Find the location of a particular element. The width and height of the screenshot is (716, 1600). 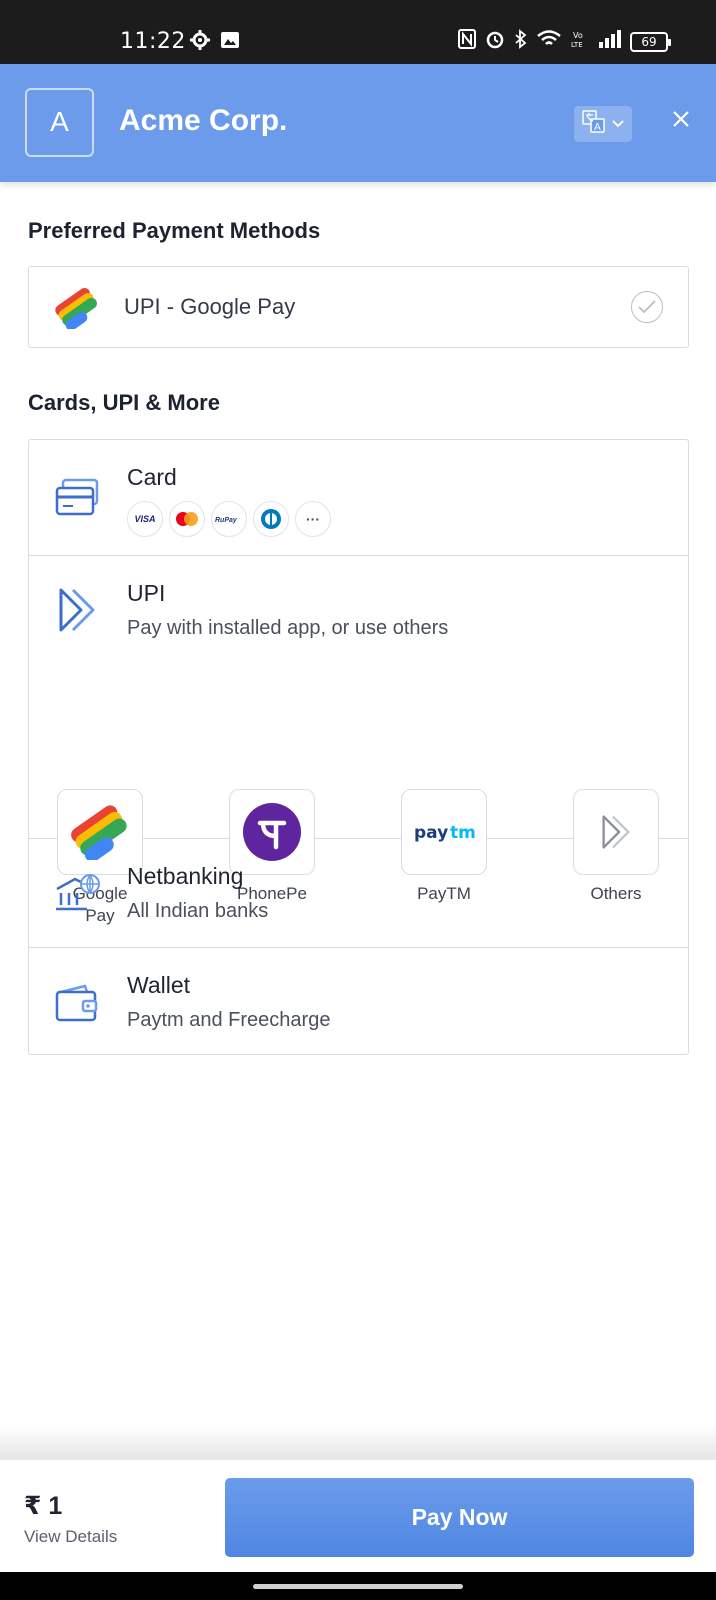

svg-text: RuPay is located at coordinates (226, 520).